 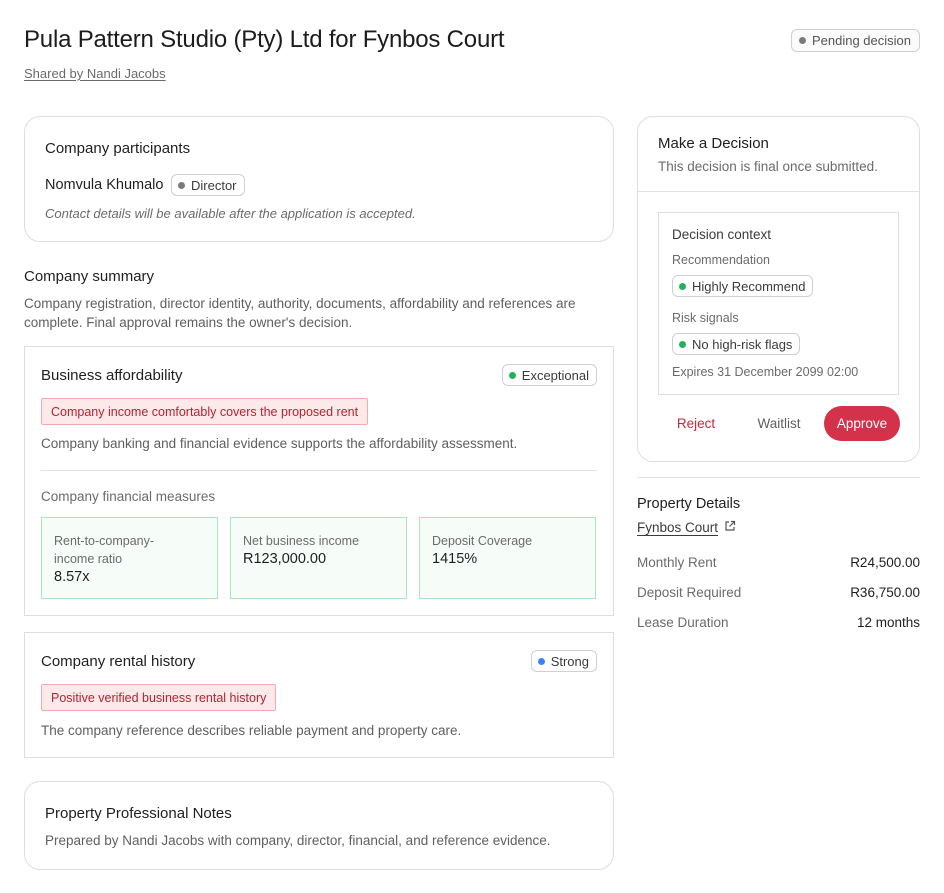 What do you see at coordinates (128, 496) in the screenshot?
I see `financial-measures-title: Company financial measures` at bounding box center [128, 496].